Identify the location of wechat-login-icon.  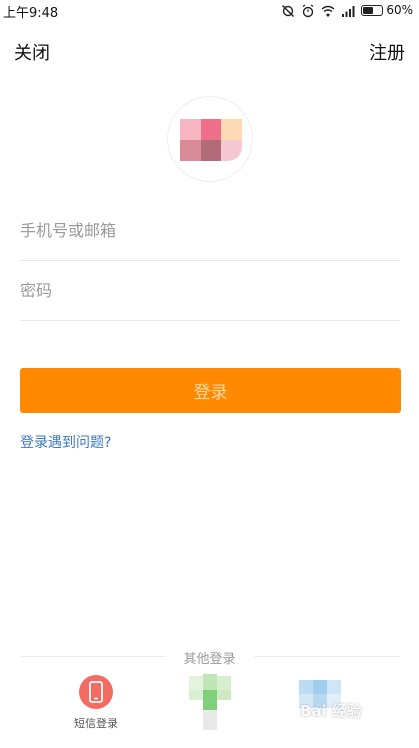
(212, 702).